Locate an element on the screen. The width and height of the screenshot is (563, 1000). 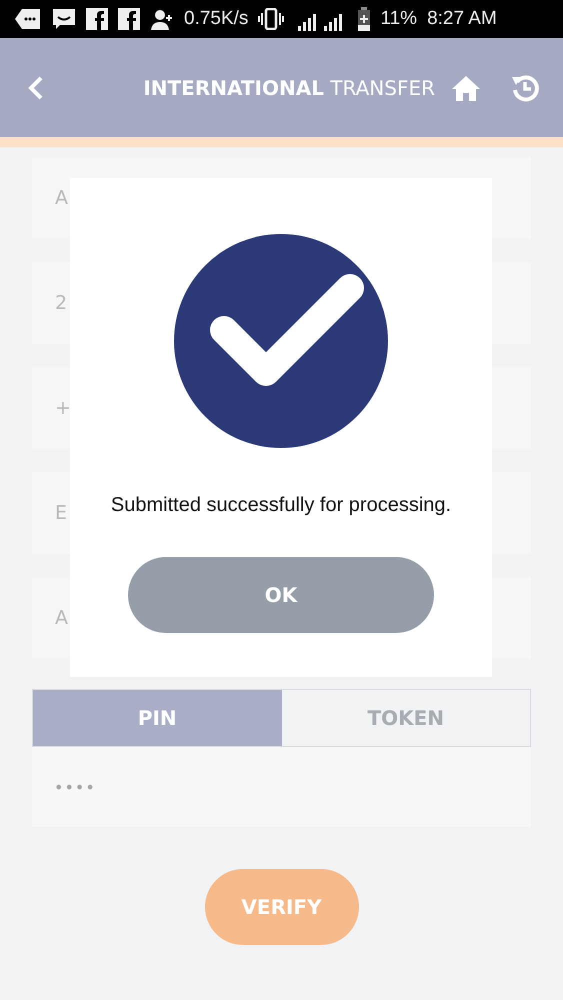
history-icon is located at coordinates (525, 88).